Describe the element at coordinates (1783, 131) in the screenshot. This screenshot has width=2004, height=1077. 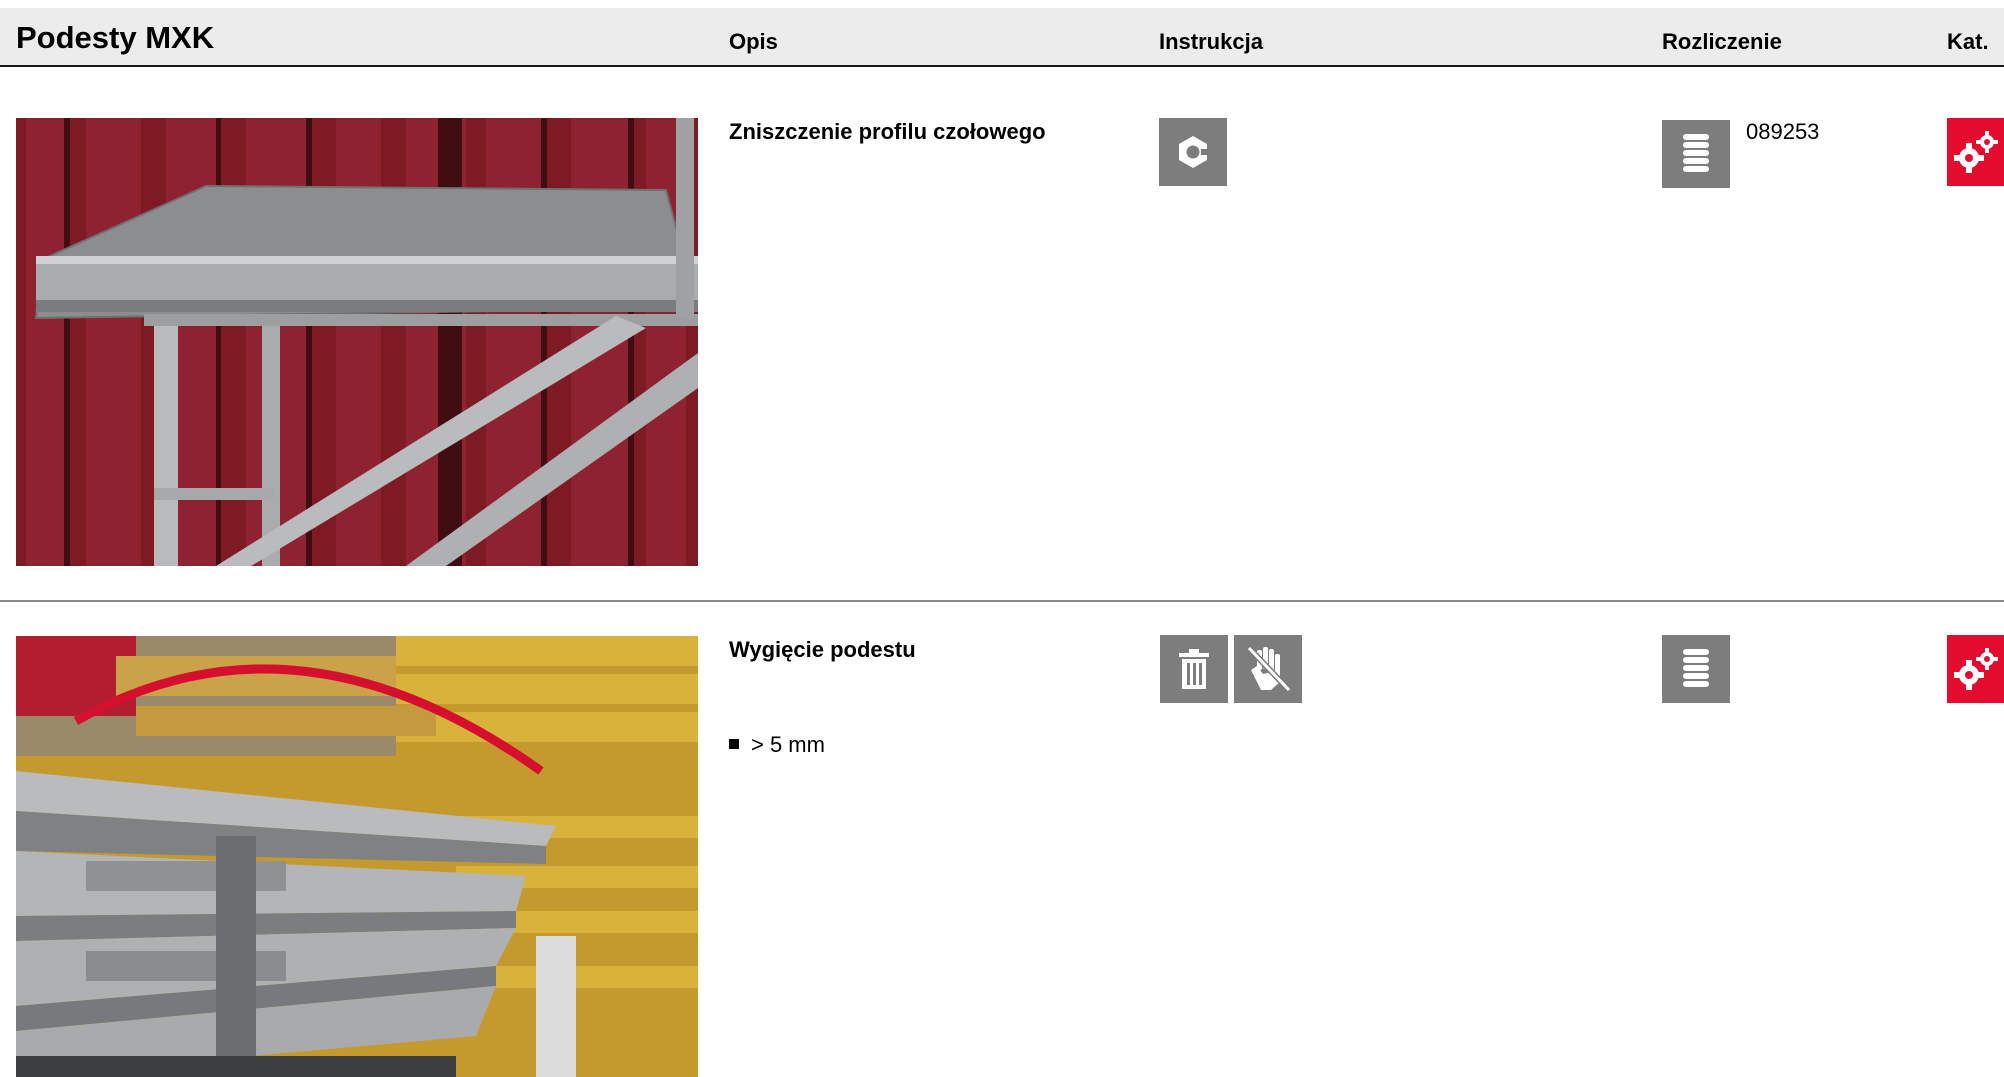
I see `billing-code: 089253` at that location.